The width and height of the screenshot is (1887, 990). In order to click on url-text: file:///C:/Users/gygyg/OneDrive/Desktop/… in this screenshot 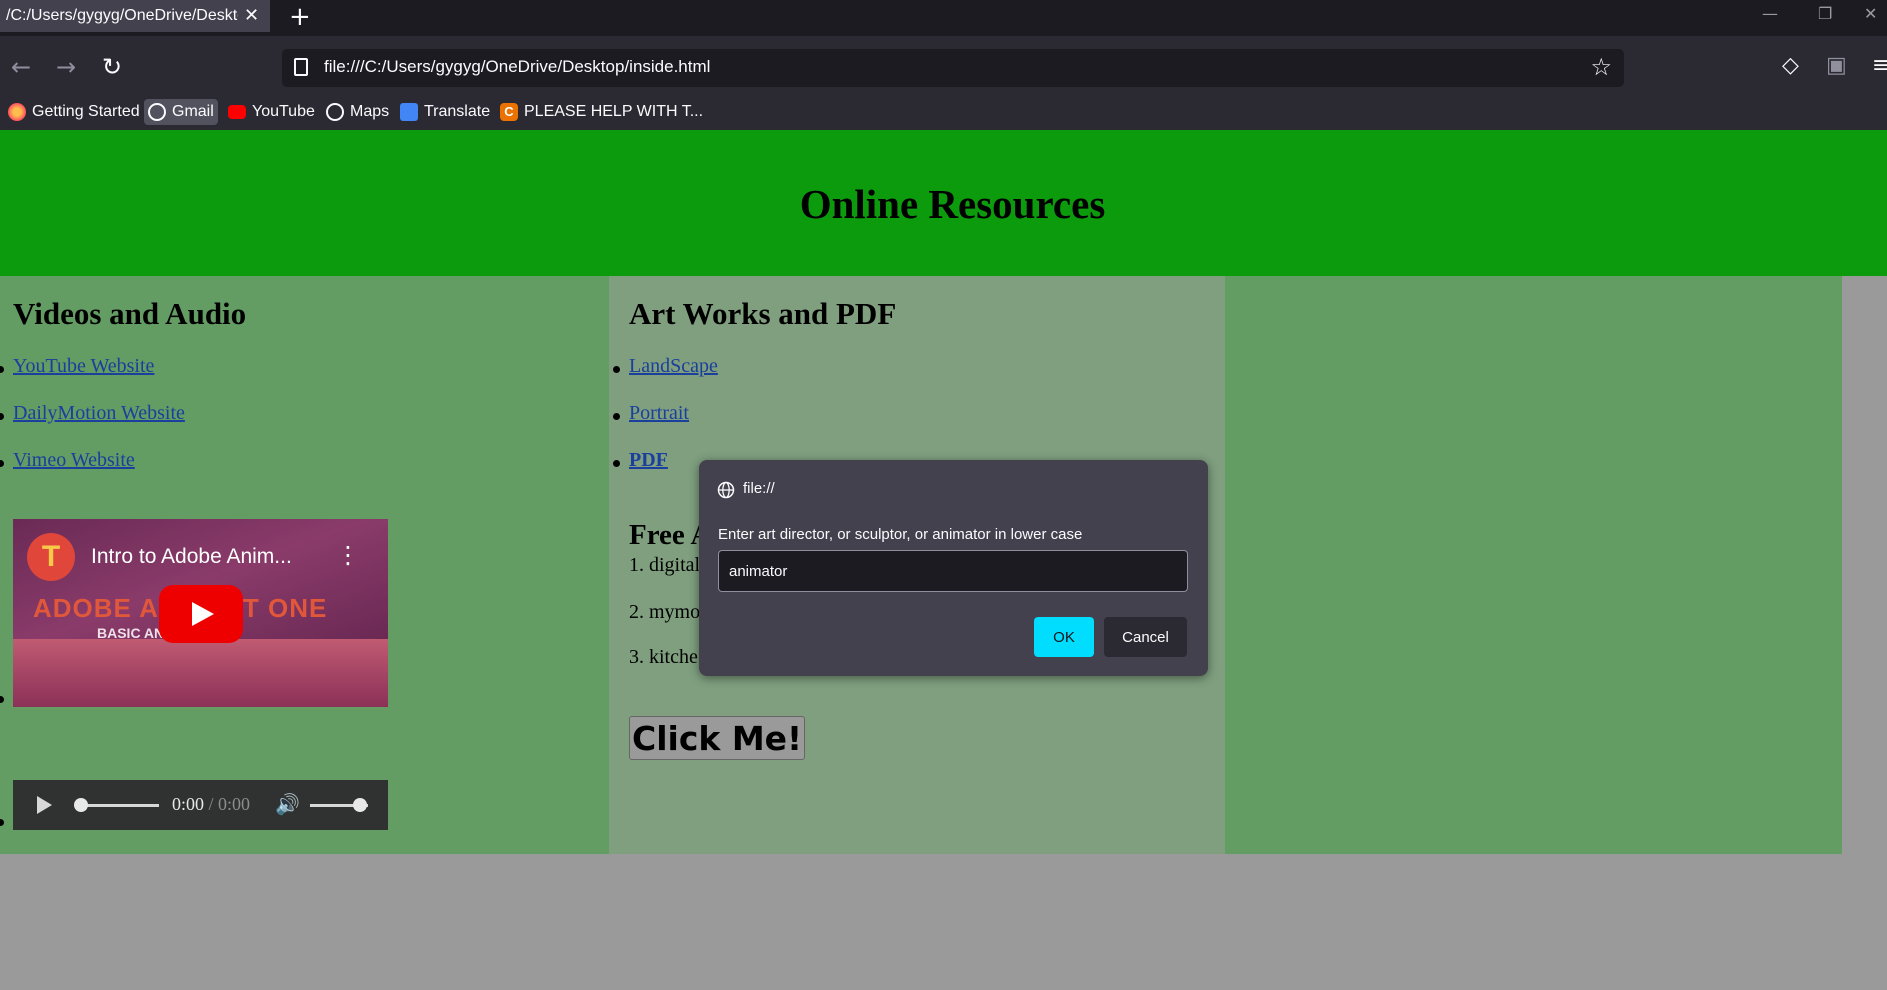, I will do `click(517, 67)`.